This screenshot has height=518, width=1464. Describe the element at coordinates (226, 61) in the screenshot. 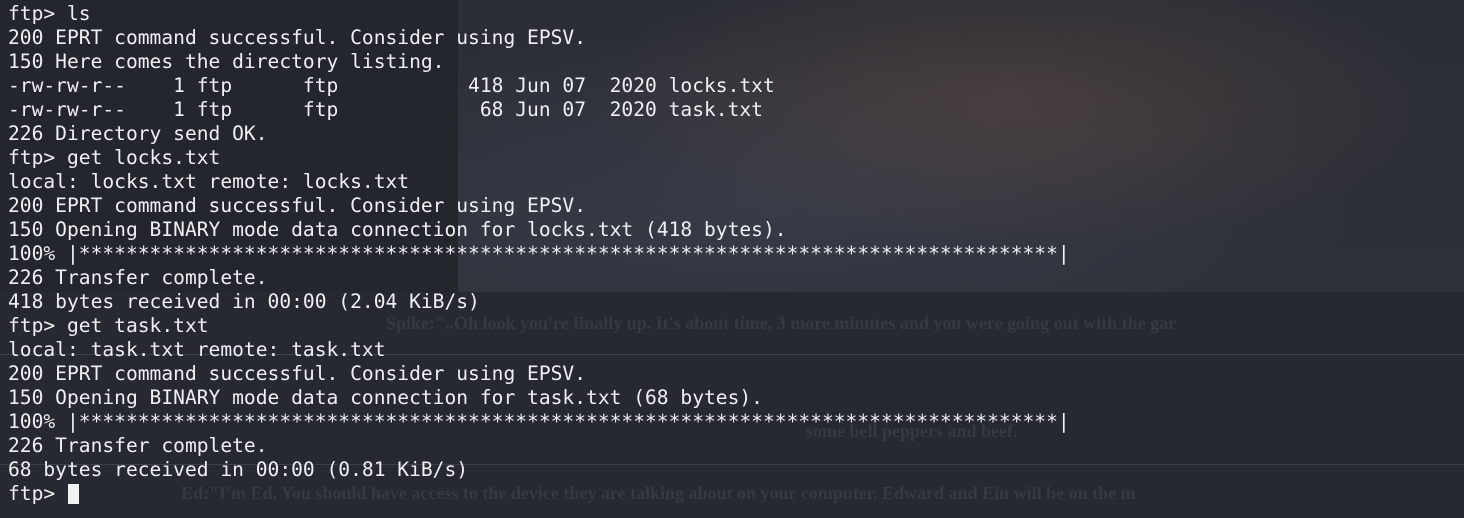

I see `terminal-line: 150 Here comes the directory listing.` at that location.